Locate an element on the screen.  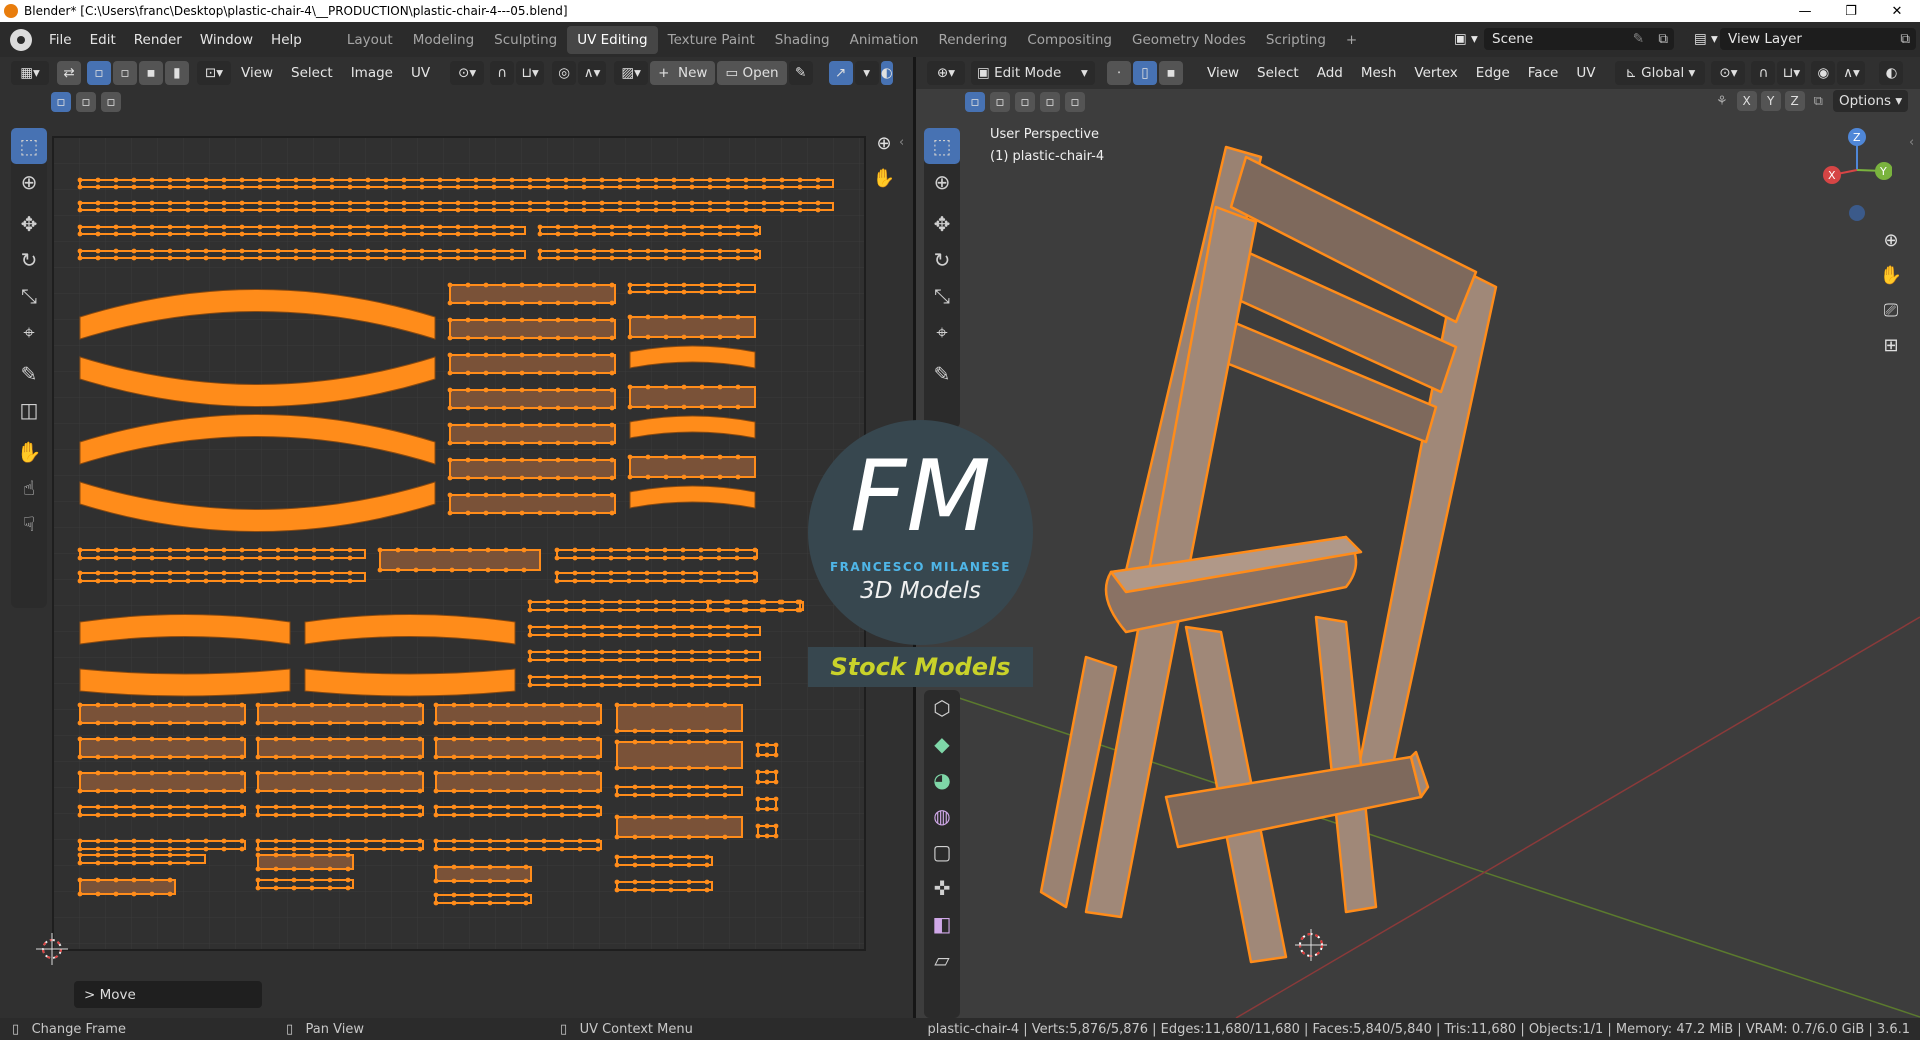
add-workspace-button: + is located at coordinates (1351, 40).